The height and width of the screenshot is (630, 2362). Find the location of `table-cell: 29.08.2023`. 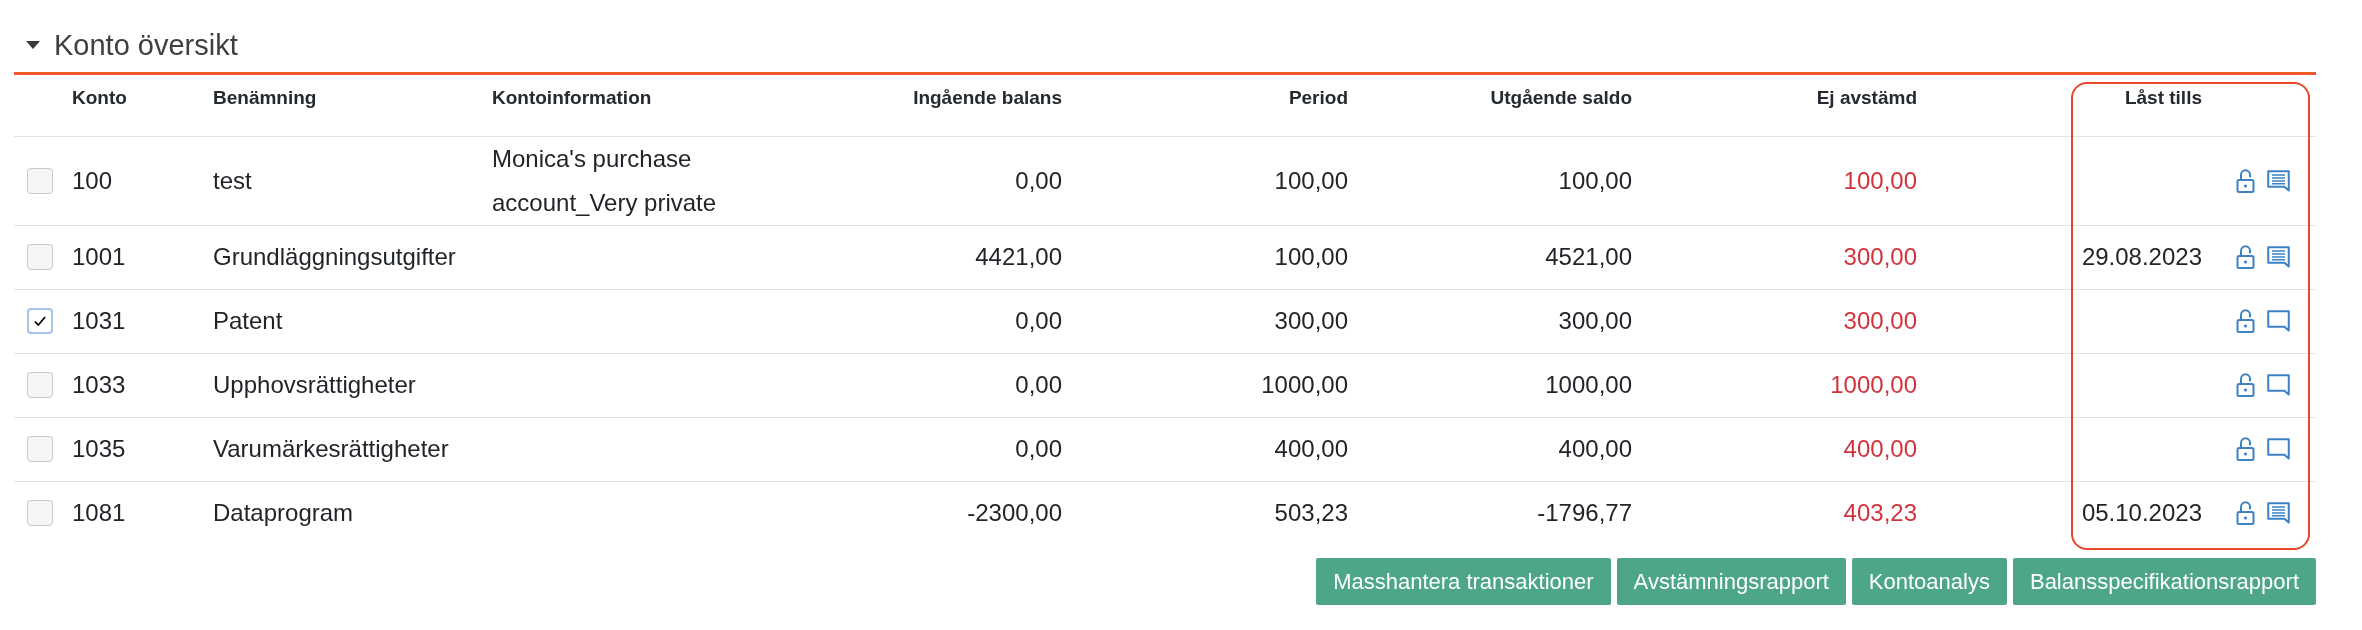

table-cell: 29.08.2023 is located at coordinates (2069, 257).